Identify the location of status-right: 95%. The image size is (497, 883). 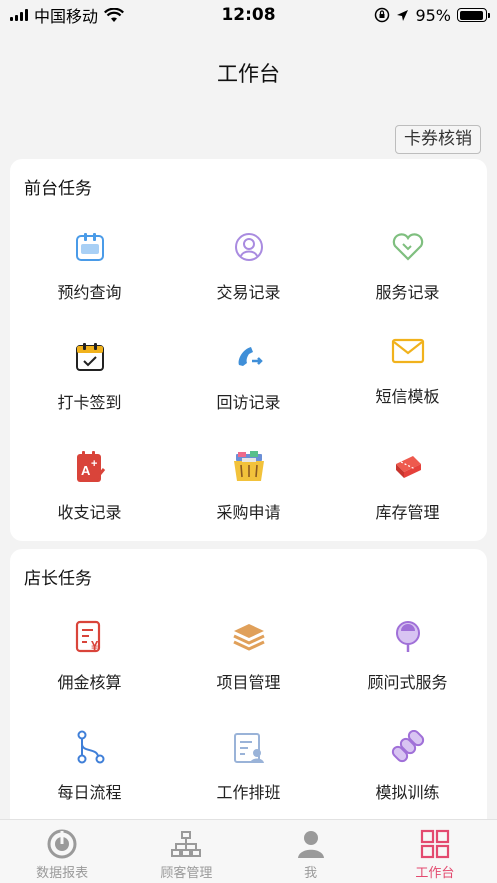
(432, 15).